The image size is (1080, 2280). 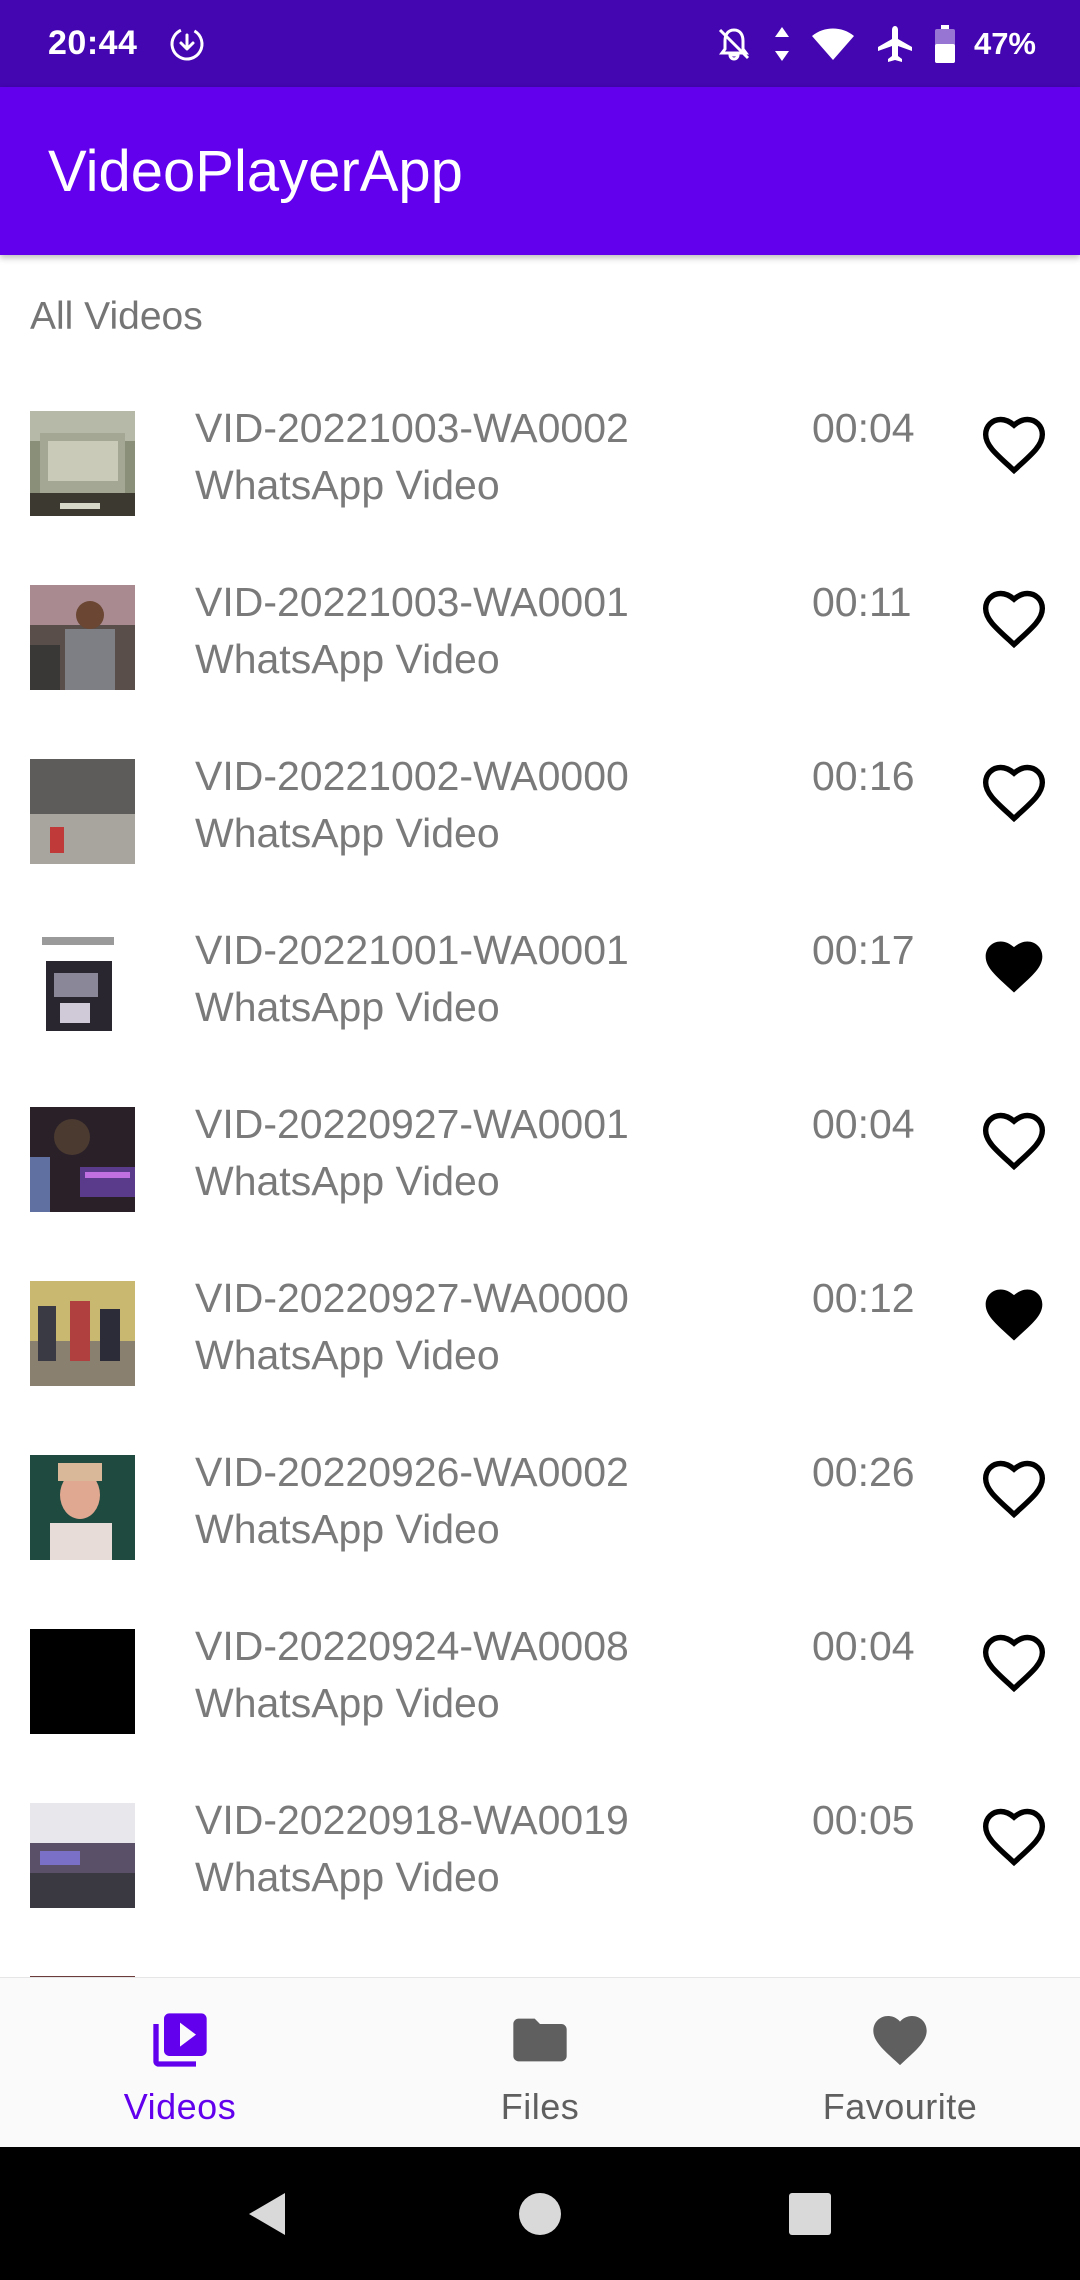 What do you see at coordinates (412, 602) in the screenshot?
I see `video-title: VID-20221003-WA0001` at bounding box center [412, 602].